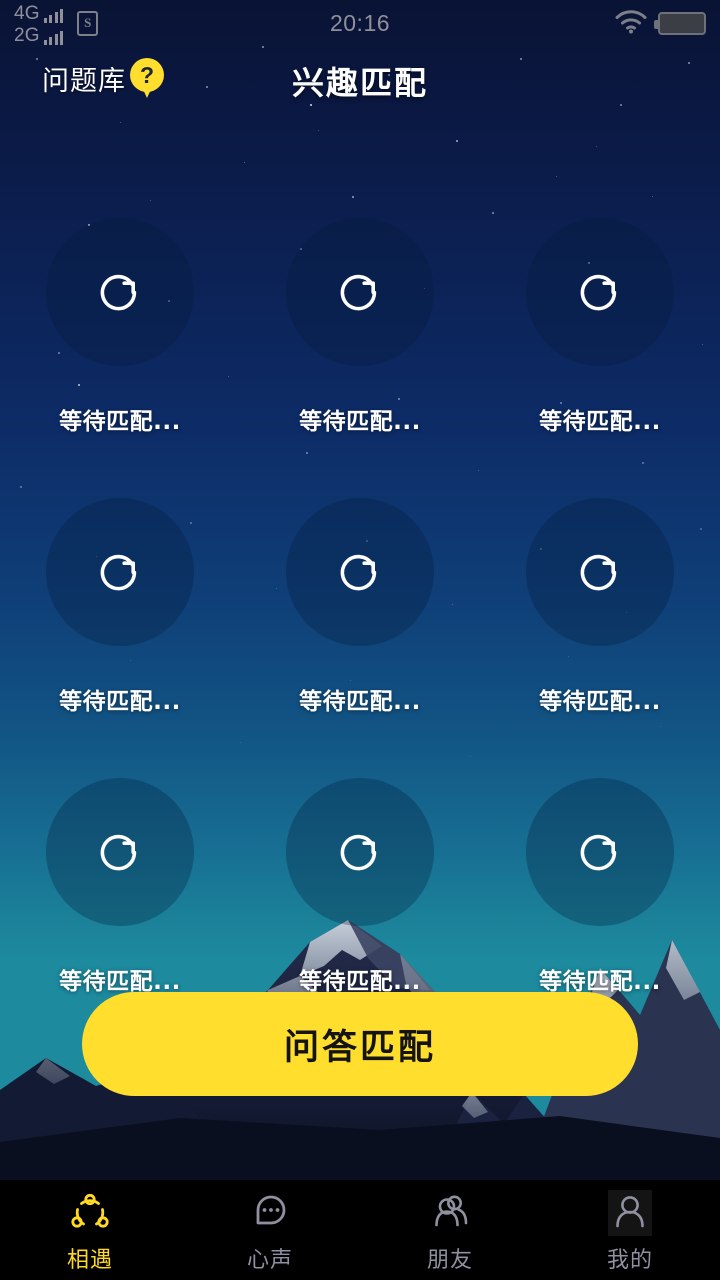 This screenshot has width=720, height=1280. What do you see at coordinates (629, 1260) in the screenshot?
I see `tab-label: 我的` at bounding box center [629, 1260].